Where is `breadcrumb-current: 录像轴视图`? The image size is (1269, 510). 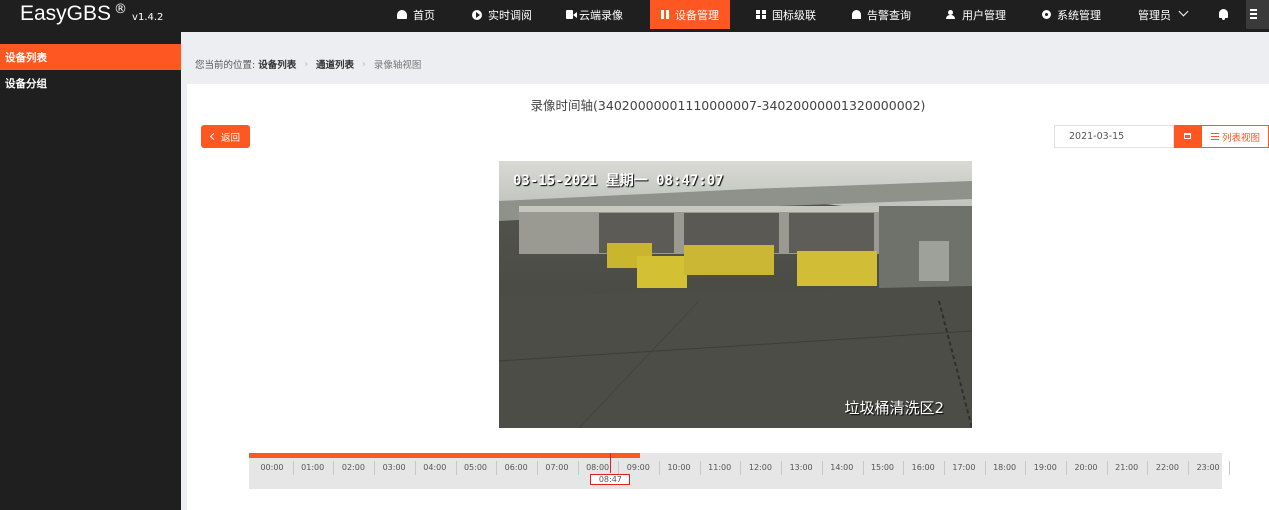 breadcrumb-current: 录像轴视图 is located at coordinates (397, 65).